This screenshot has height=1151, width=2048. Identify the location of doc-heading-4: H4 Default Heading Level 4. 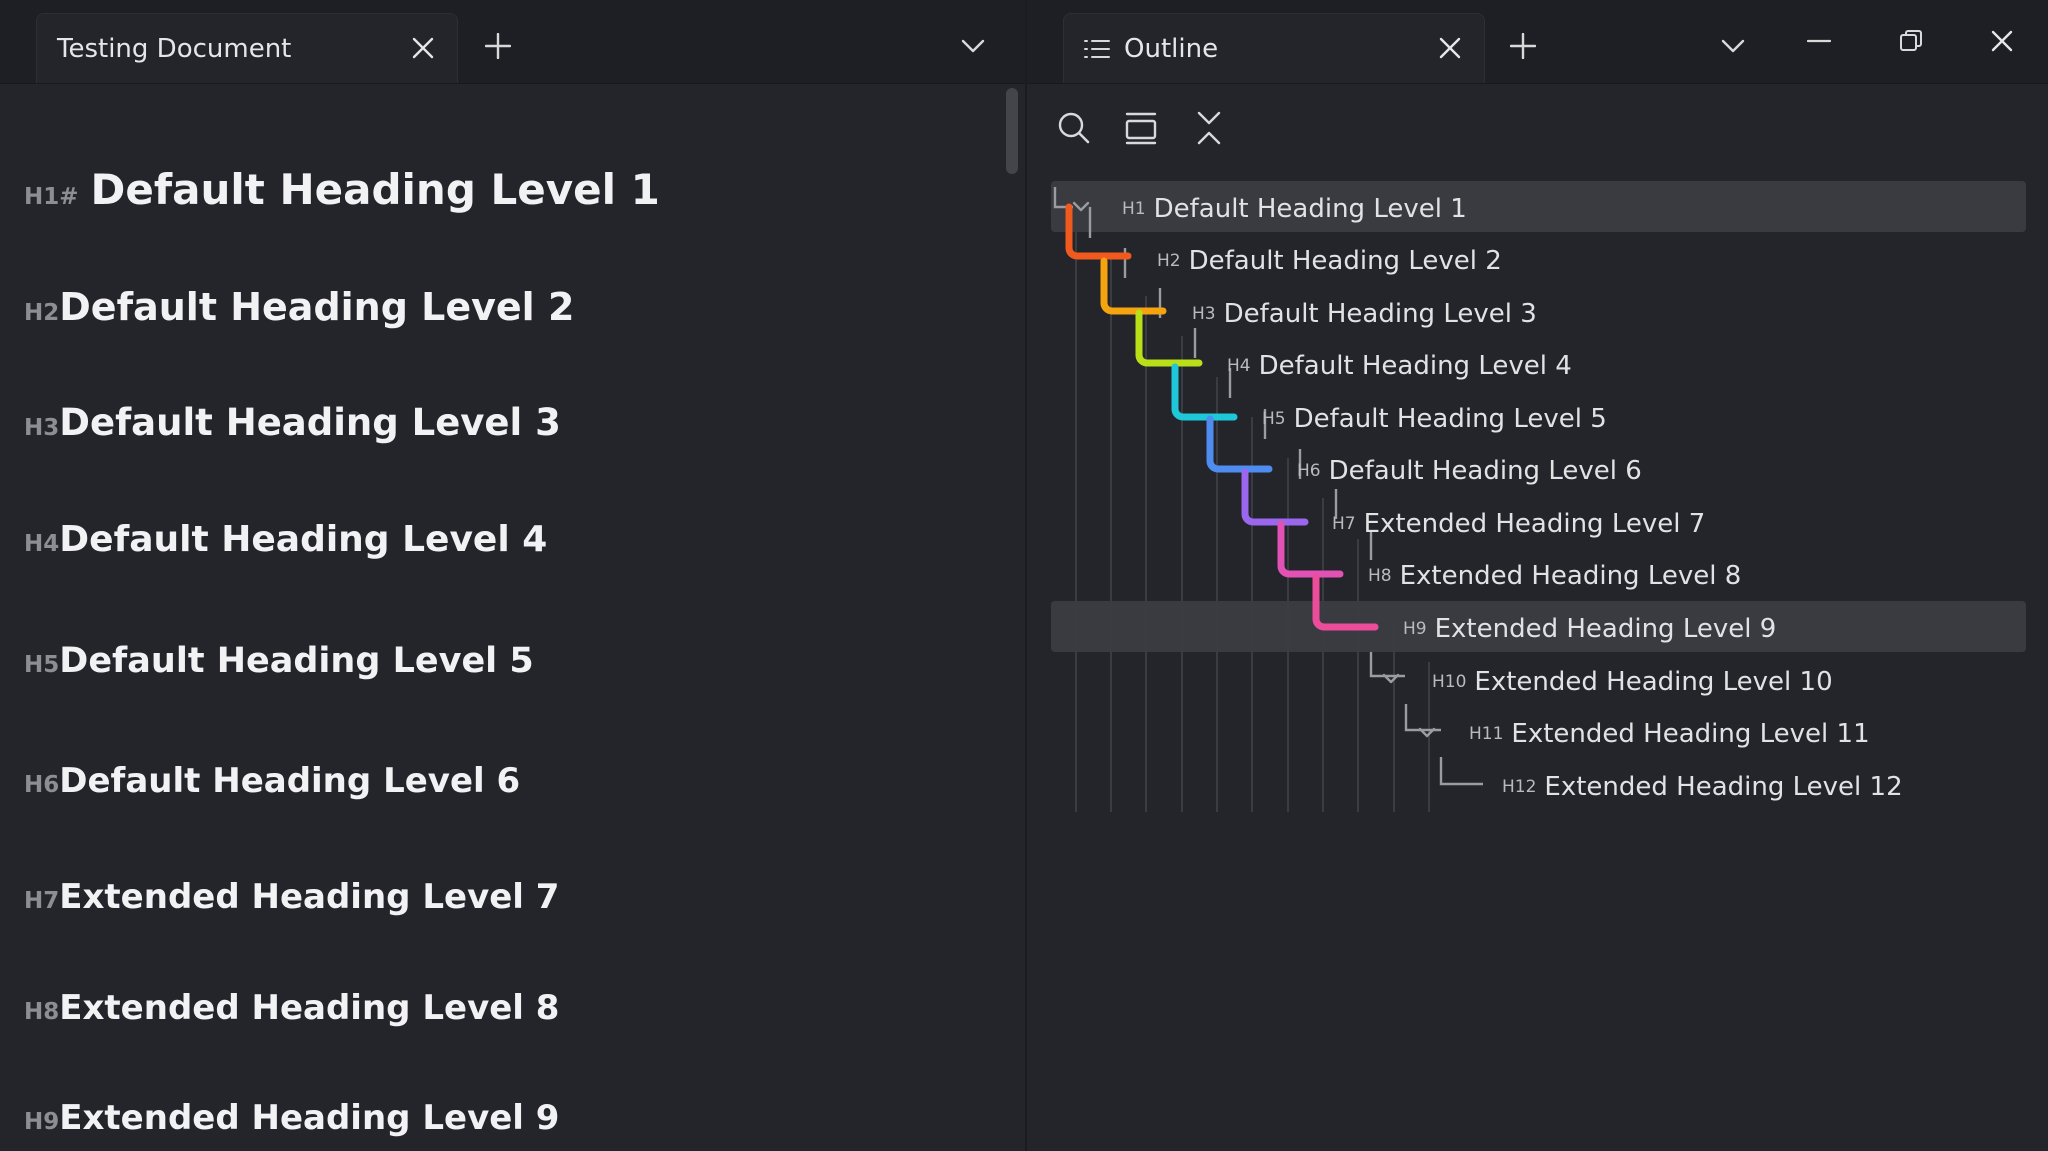
(285, 539).